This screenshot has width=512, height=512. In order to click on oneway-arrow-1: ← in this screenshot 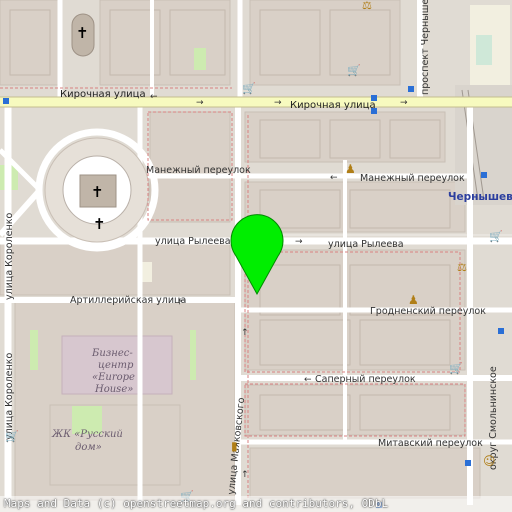, I will do `click(154, 97)`.